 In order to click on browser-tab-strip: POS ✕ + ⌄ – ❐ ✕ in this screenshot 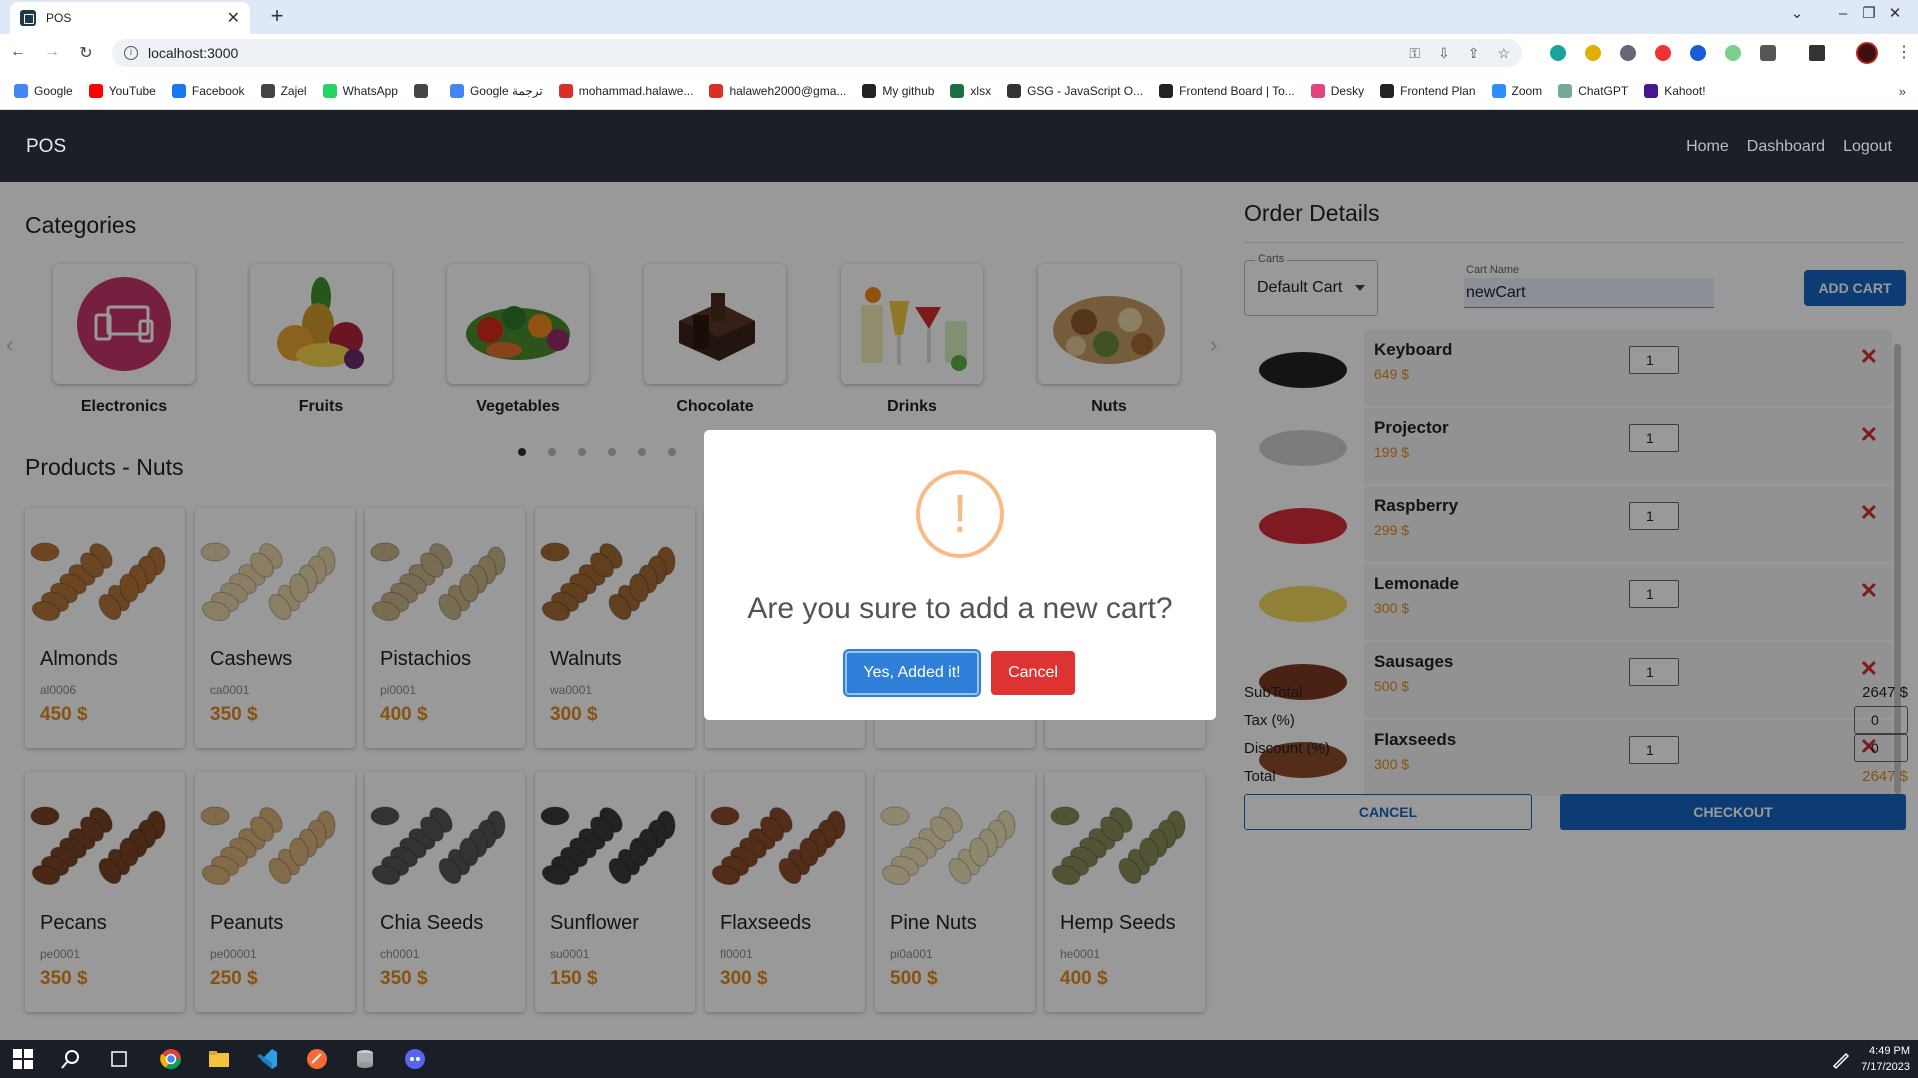, I will do `click(959, 17)`.